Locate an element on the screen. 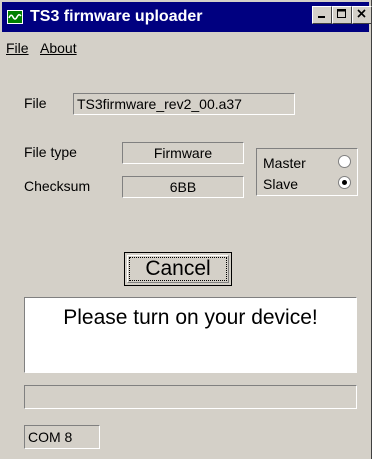 The height and width of the screenshot is (459, 376). menu-file: File is located at coordinates (17, 48).